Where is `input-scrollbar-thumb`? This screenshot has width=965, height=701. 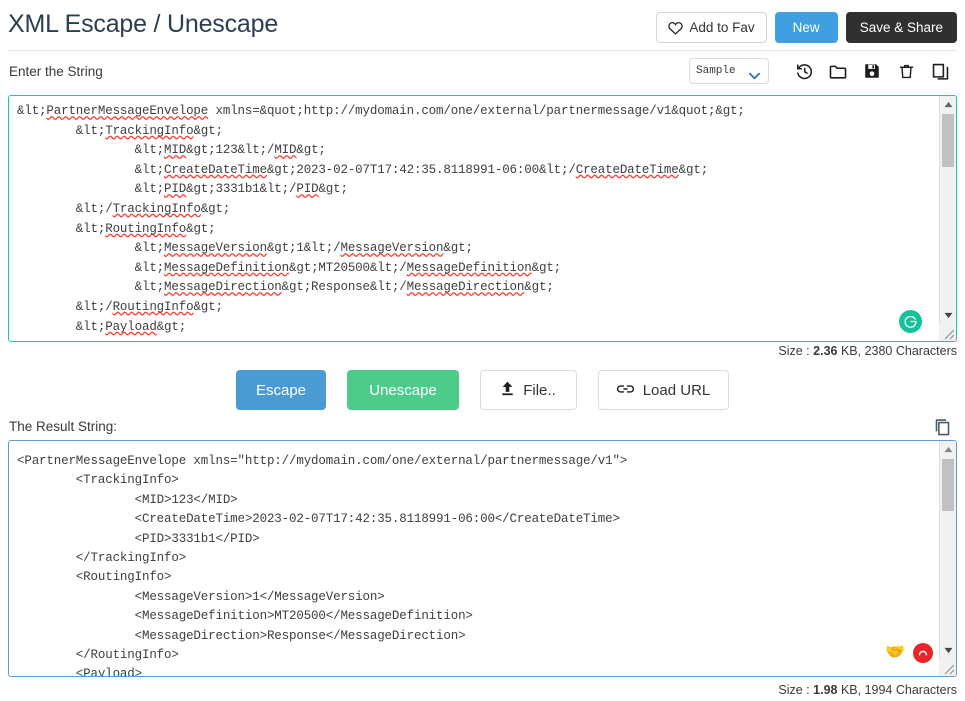 input-scrollbar-thumb is located at coordinates (948, 140).